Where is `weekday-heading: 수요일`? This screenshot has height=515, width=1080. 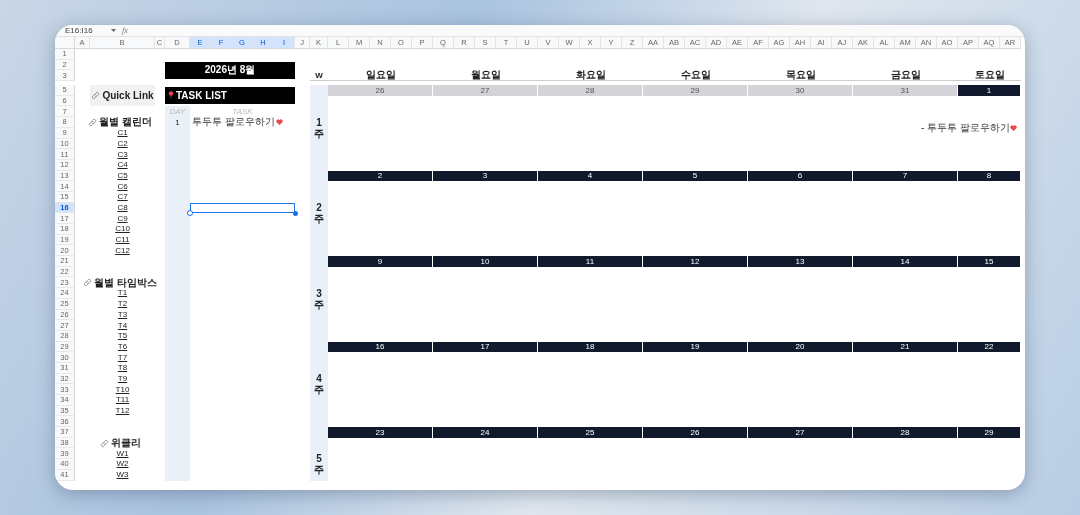
weekday-heading: 수요일 is located at coordinates (695, 76).